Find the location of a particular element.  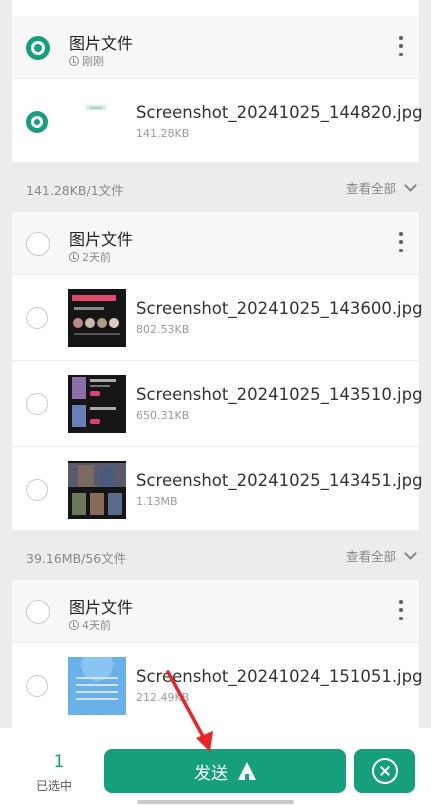

group-time: 刚刚 is located at coordinates (86, 61).